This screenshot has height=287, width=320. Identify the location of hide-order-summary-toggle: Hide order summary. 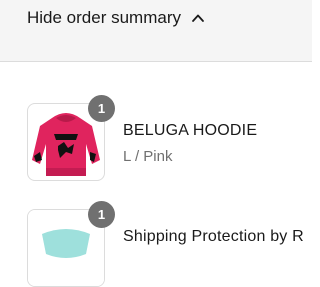
(116, 18).